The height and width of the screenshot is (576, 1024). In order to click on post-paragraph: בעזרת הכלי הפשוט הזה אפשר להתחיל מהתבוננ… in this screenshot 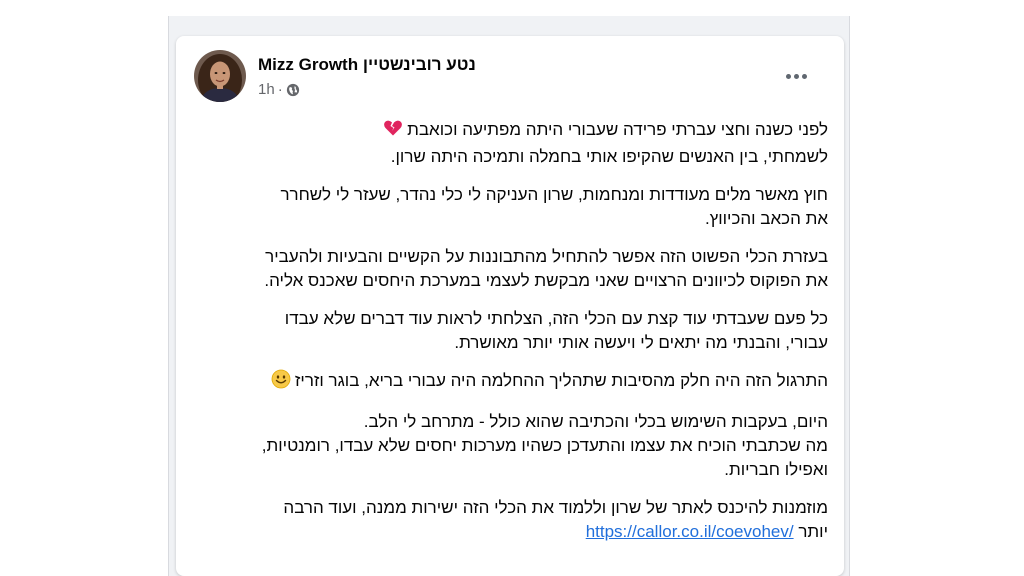, I will do `click(510, 269)`.